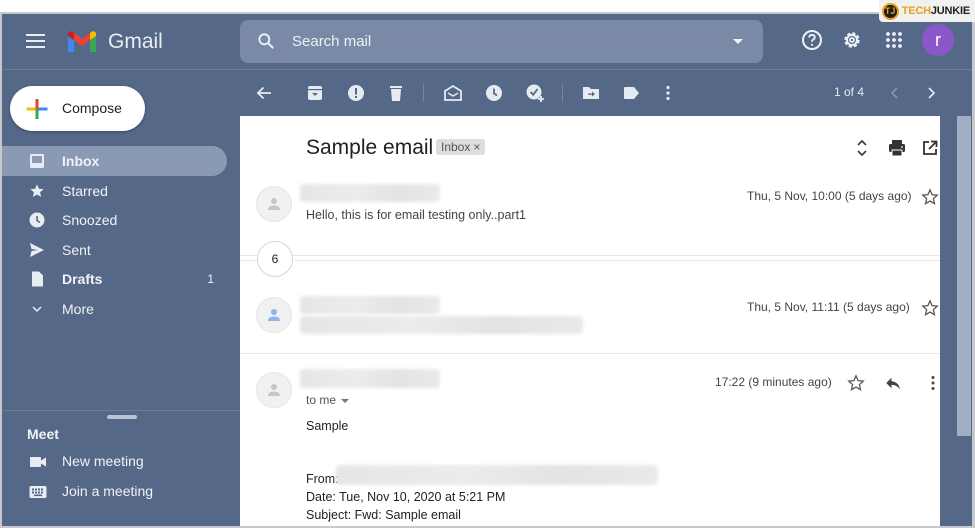 Image resolution: width=975 pixels, height=528 pixels. Describe the element at coordinates (210, 279) in the screenshot. I see `drafts-count: 1` at that location.